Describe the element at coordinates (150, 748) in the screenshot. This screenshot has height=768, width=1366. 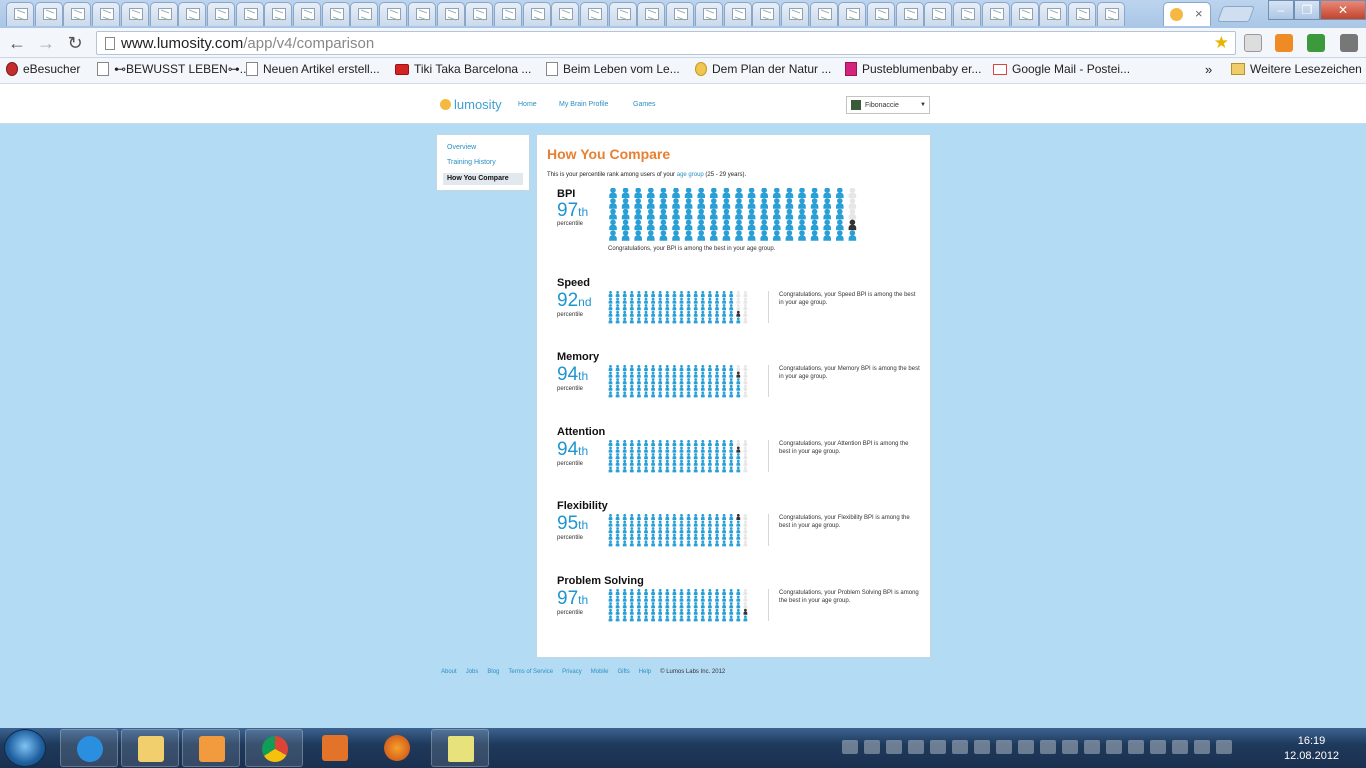
I see `explorer-task` at that location.